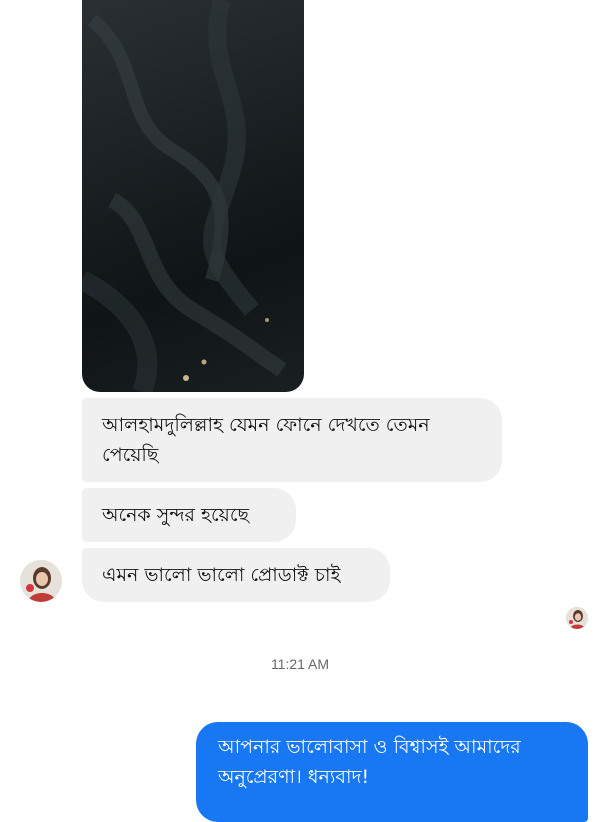 This screenshot has width=600, height=822. I want to click on avatar-icon, so click(41, 581).